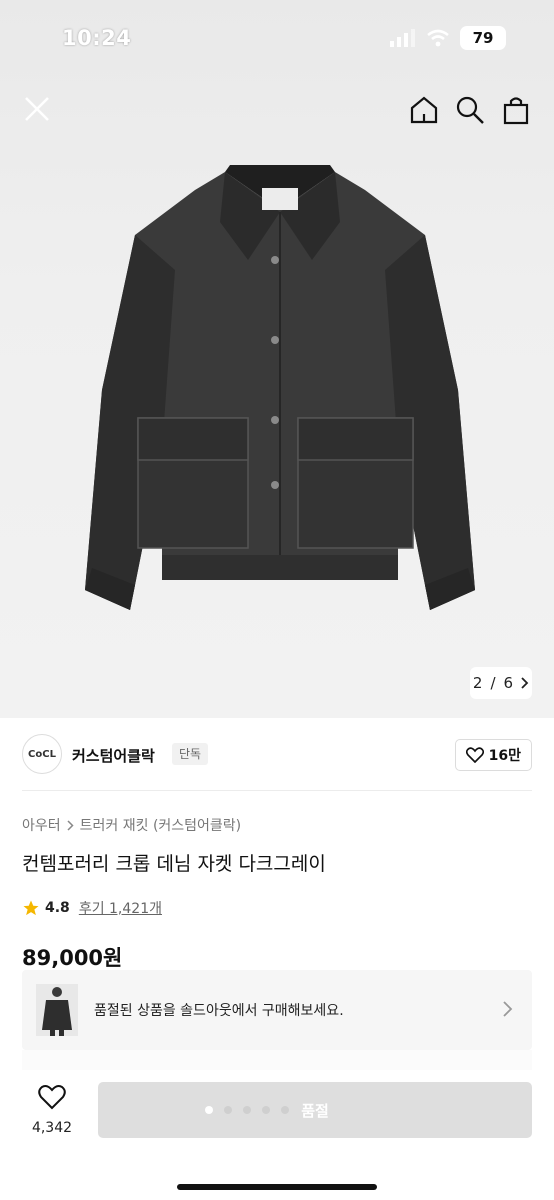 Image resolution: width=554 pixels, height=1200 pixels. What do you see at coordinates (470, 110) in the screenshot?
I see `search-icon` at bounding box center [470, 110].